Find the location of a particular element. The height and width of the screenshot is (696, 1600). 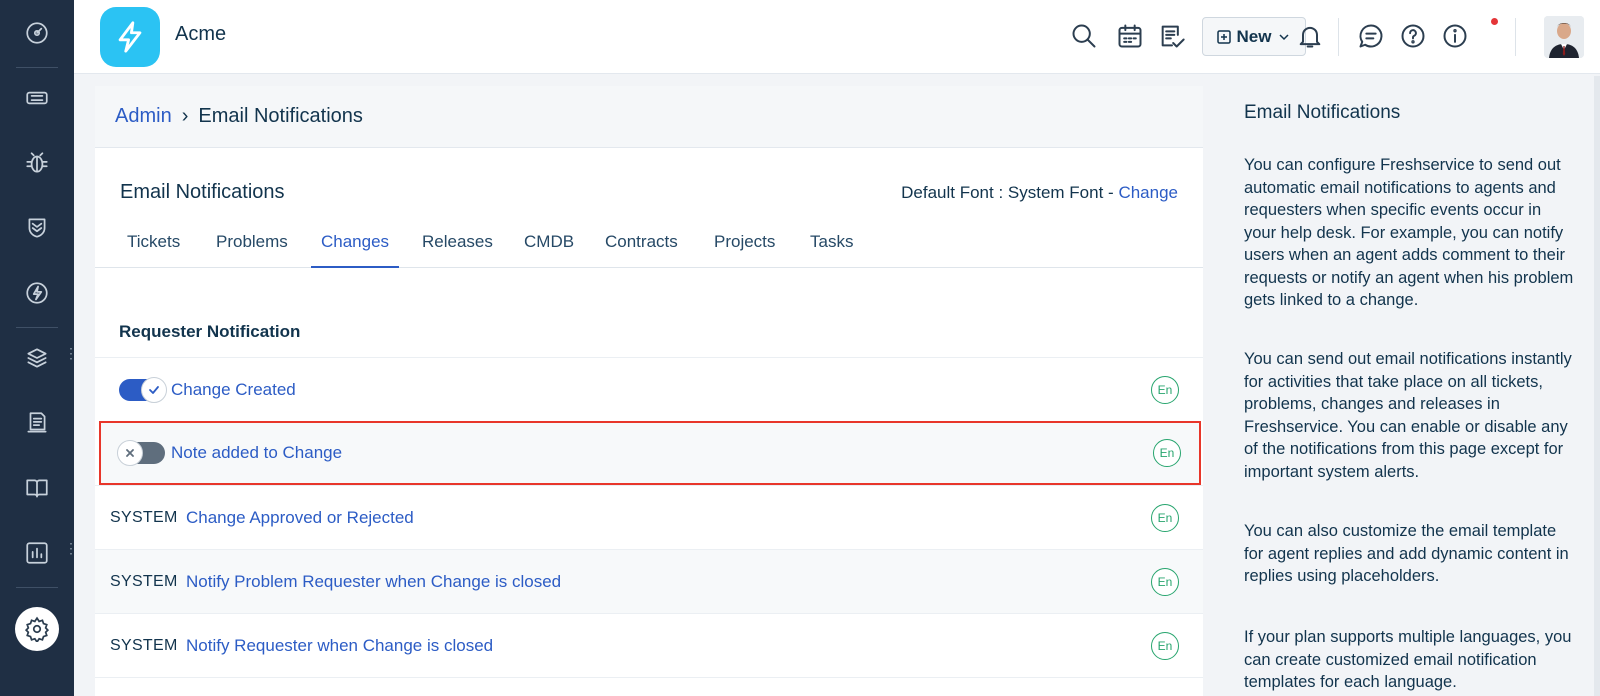

bell-icon is located at coordinates (1310, 36).